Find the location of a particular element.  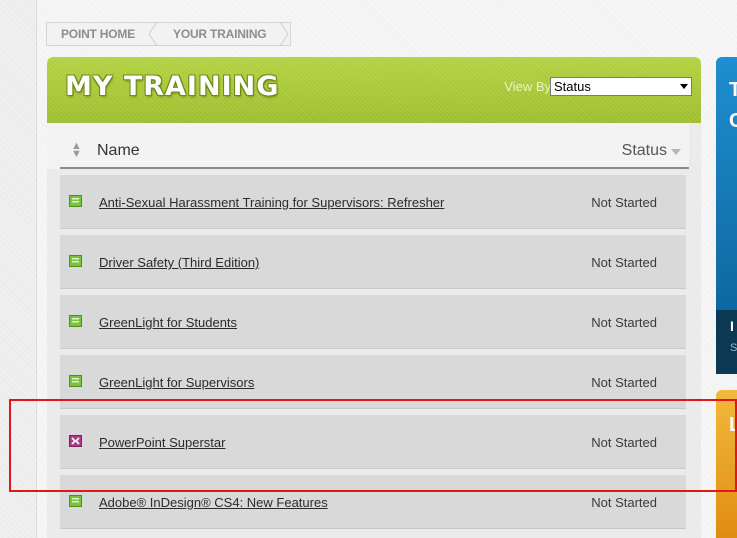

course-link: GreenLight for Supervisors is located at coordinates (176, 382).